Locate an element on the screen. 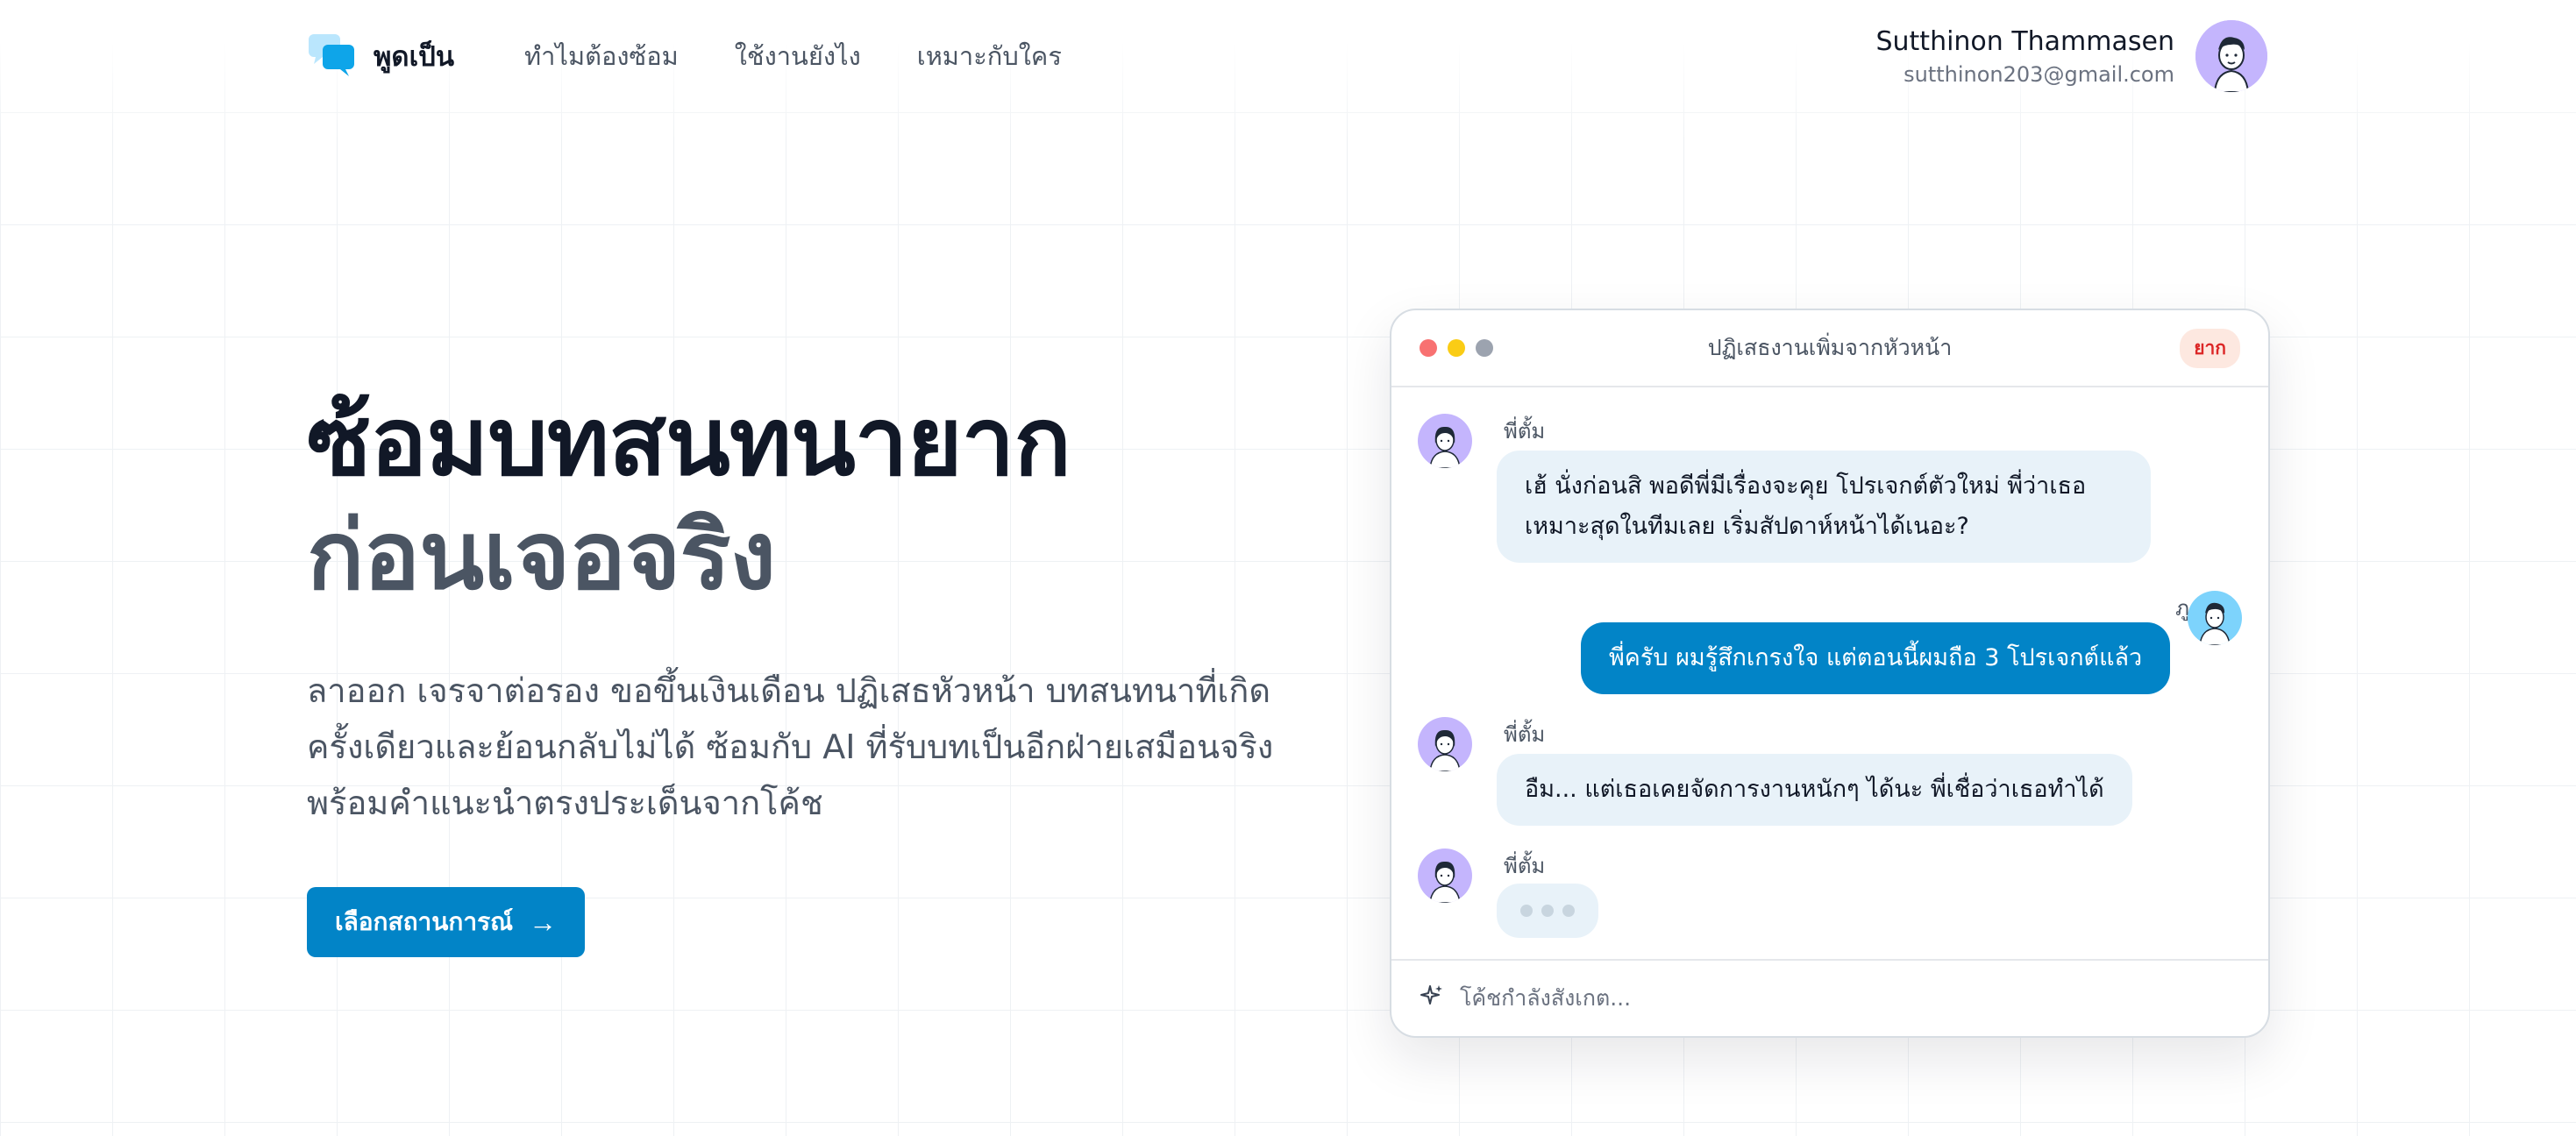 The image size is (2576, 1136). brand-name: พูดเป็น is located at coordinates (414, 57).